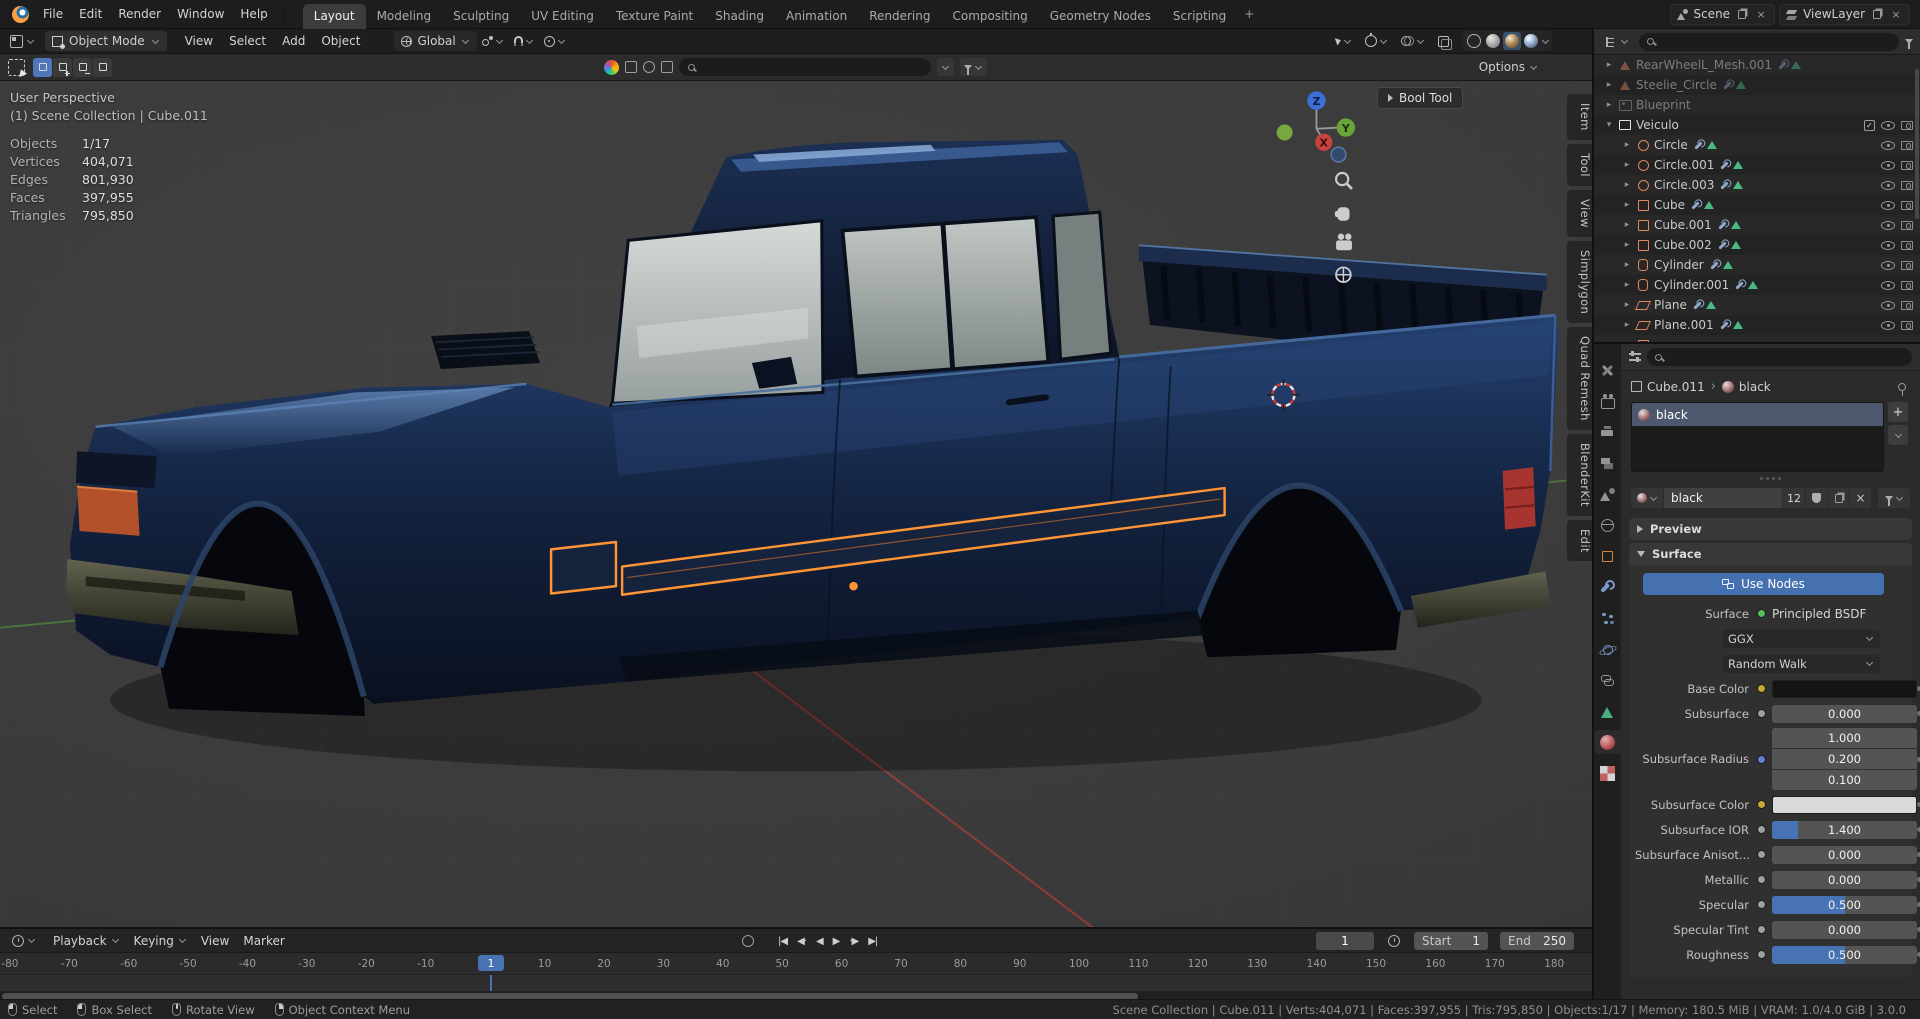 This screenshot has height=1019, width=1920. Describe the element at coordinates (1345, 941) in the screenshot. I see `current-frame-field: 1` at that location.